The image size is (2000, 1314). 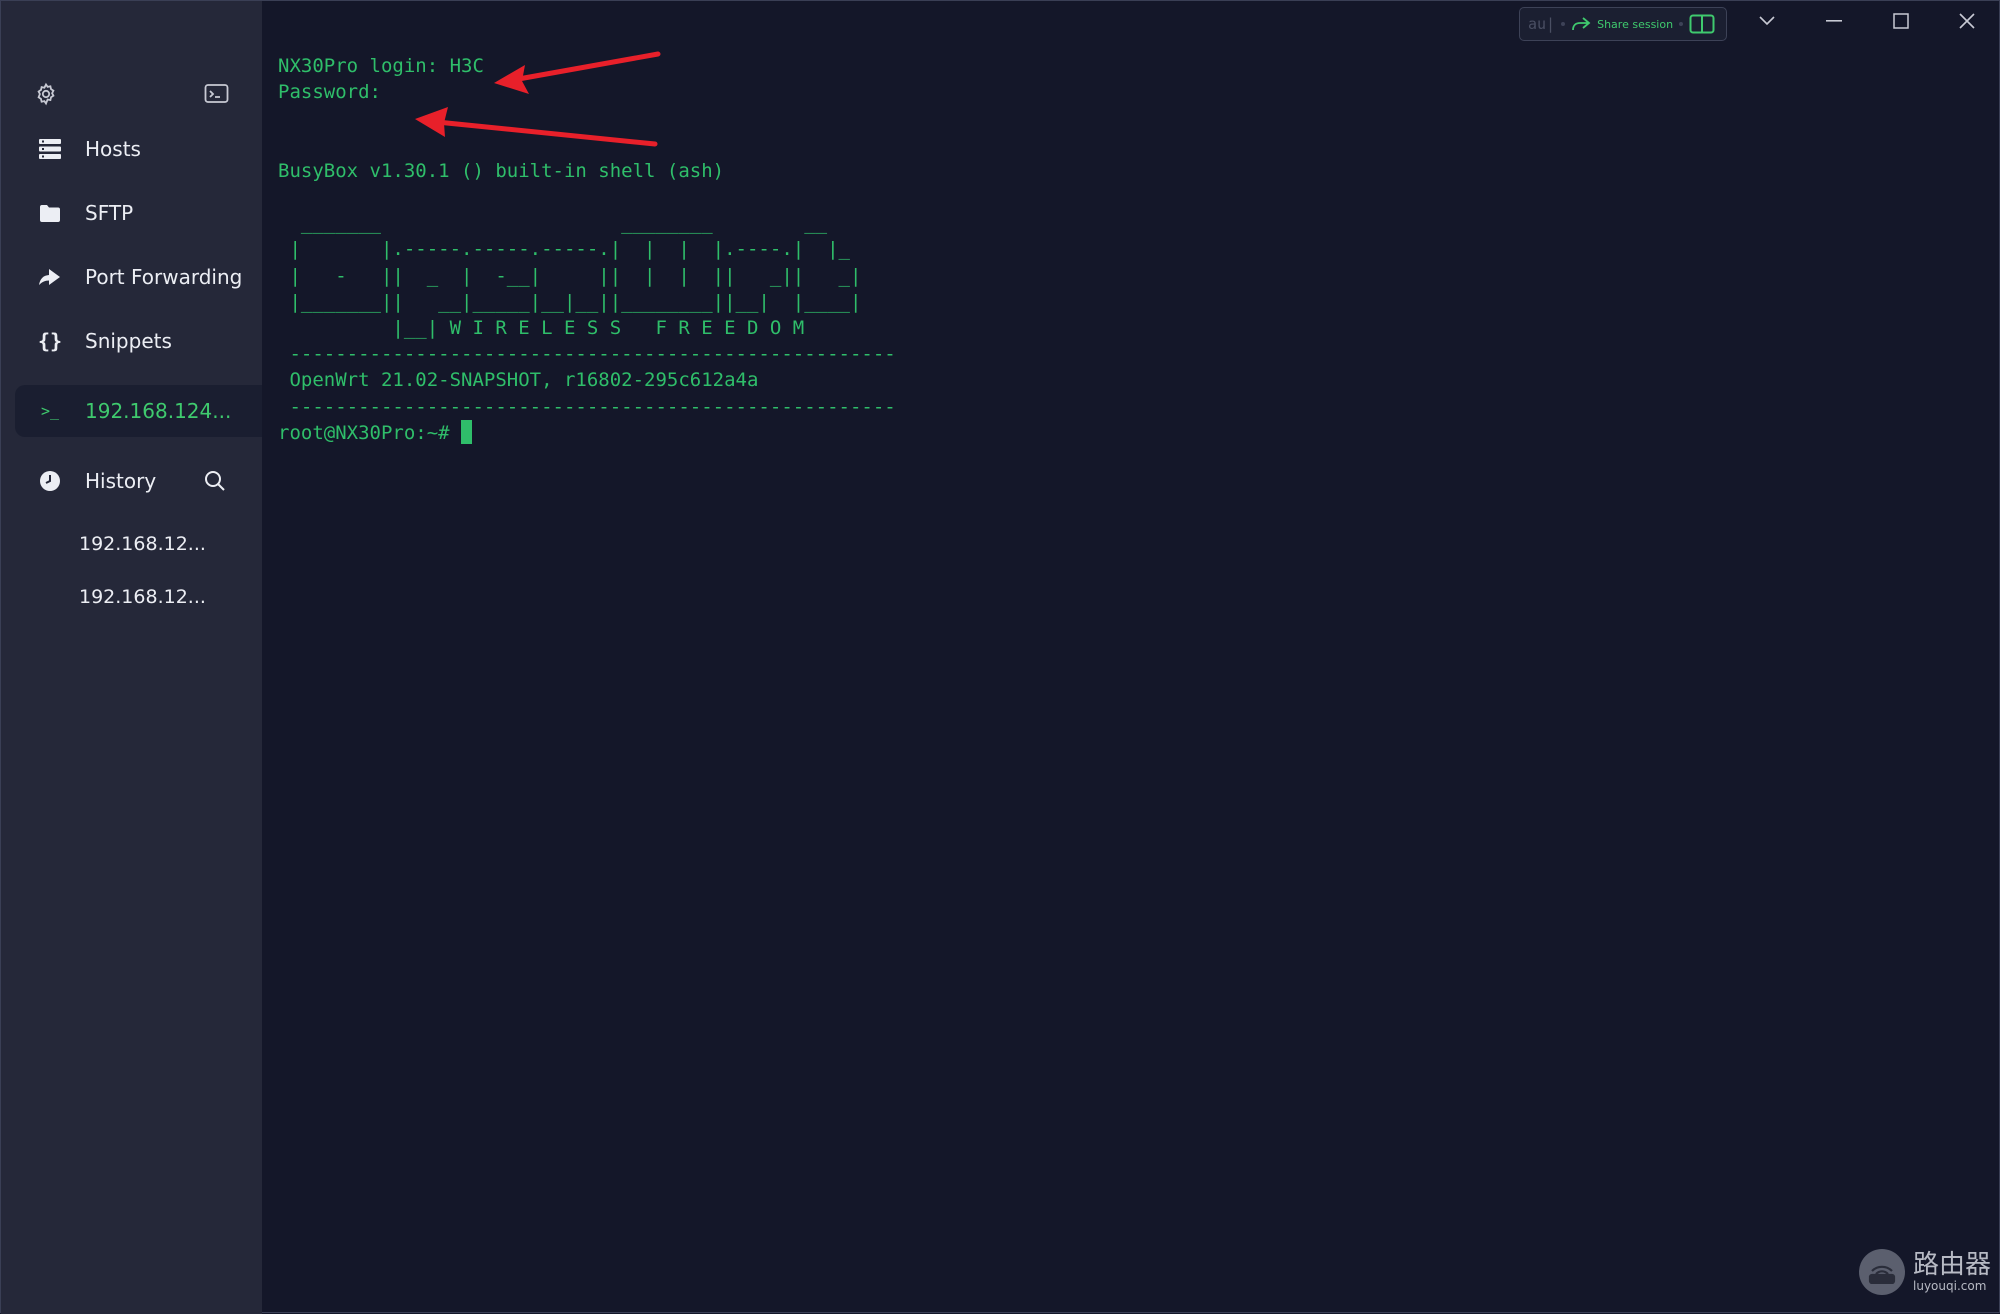 What do you see at coordinates (50, 277) in the screenshot?
I see `port-forwarding-icon` at bounding box center [50, 277].